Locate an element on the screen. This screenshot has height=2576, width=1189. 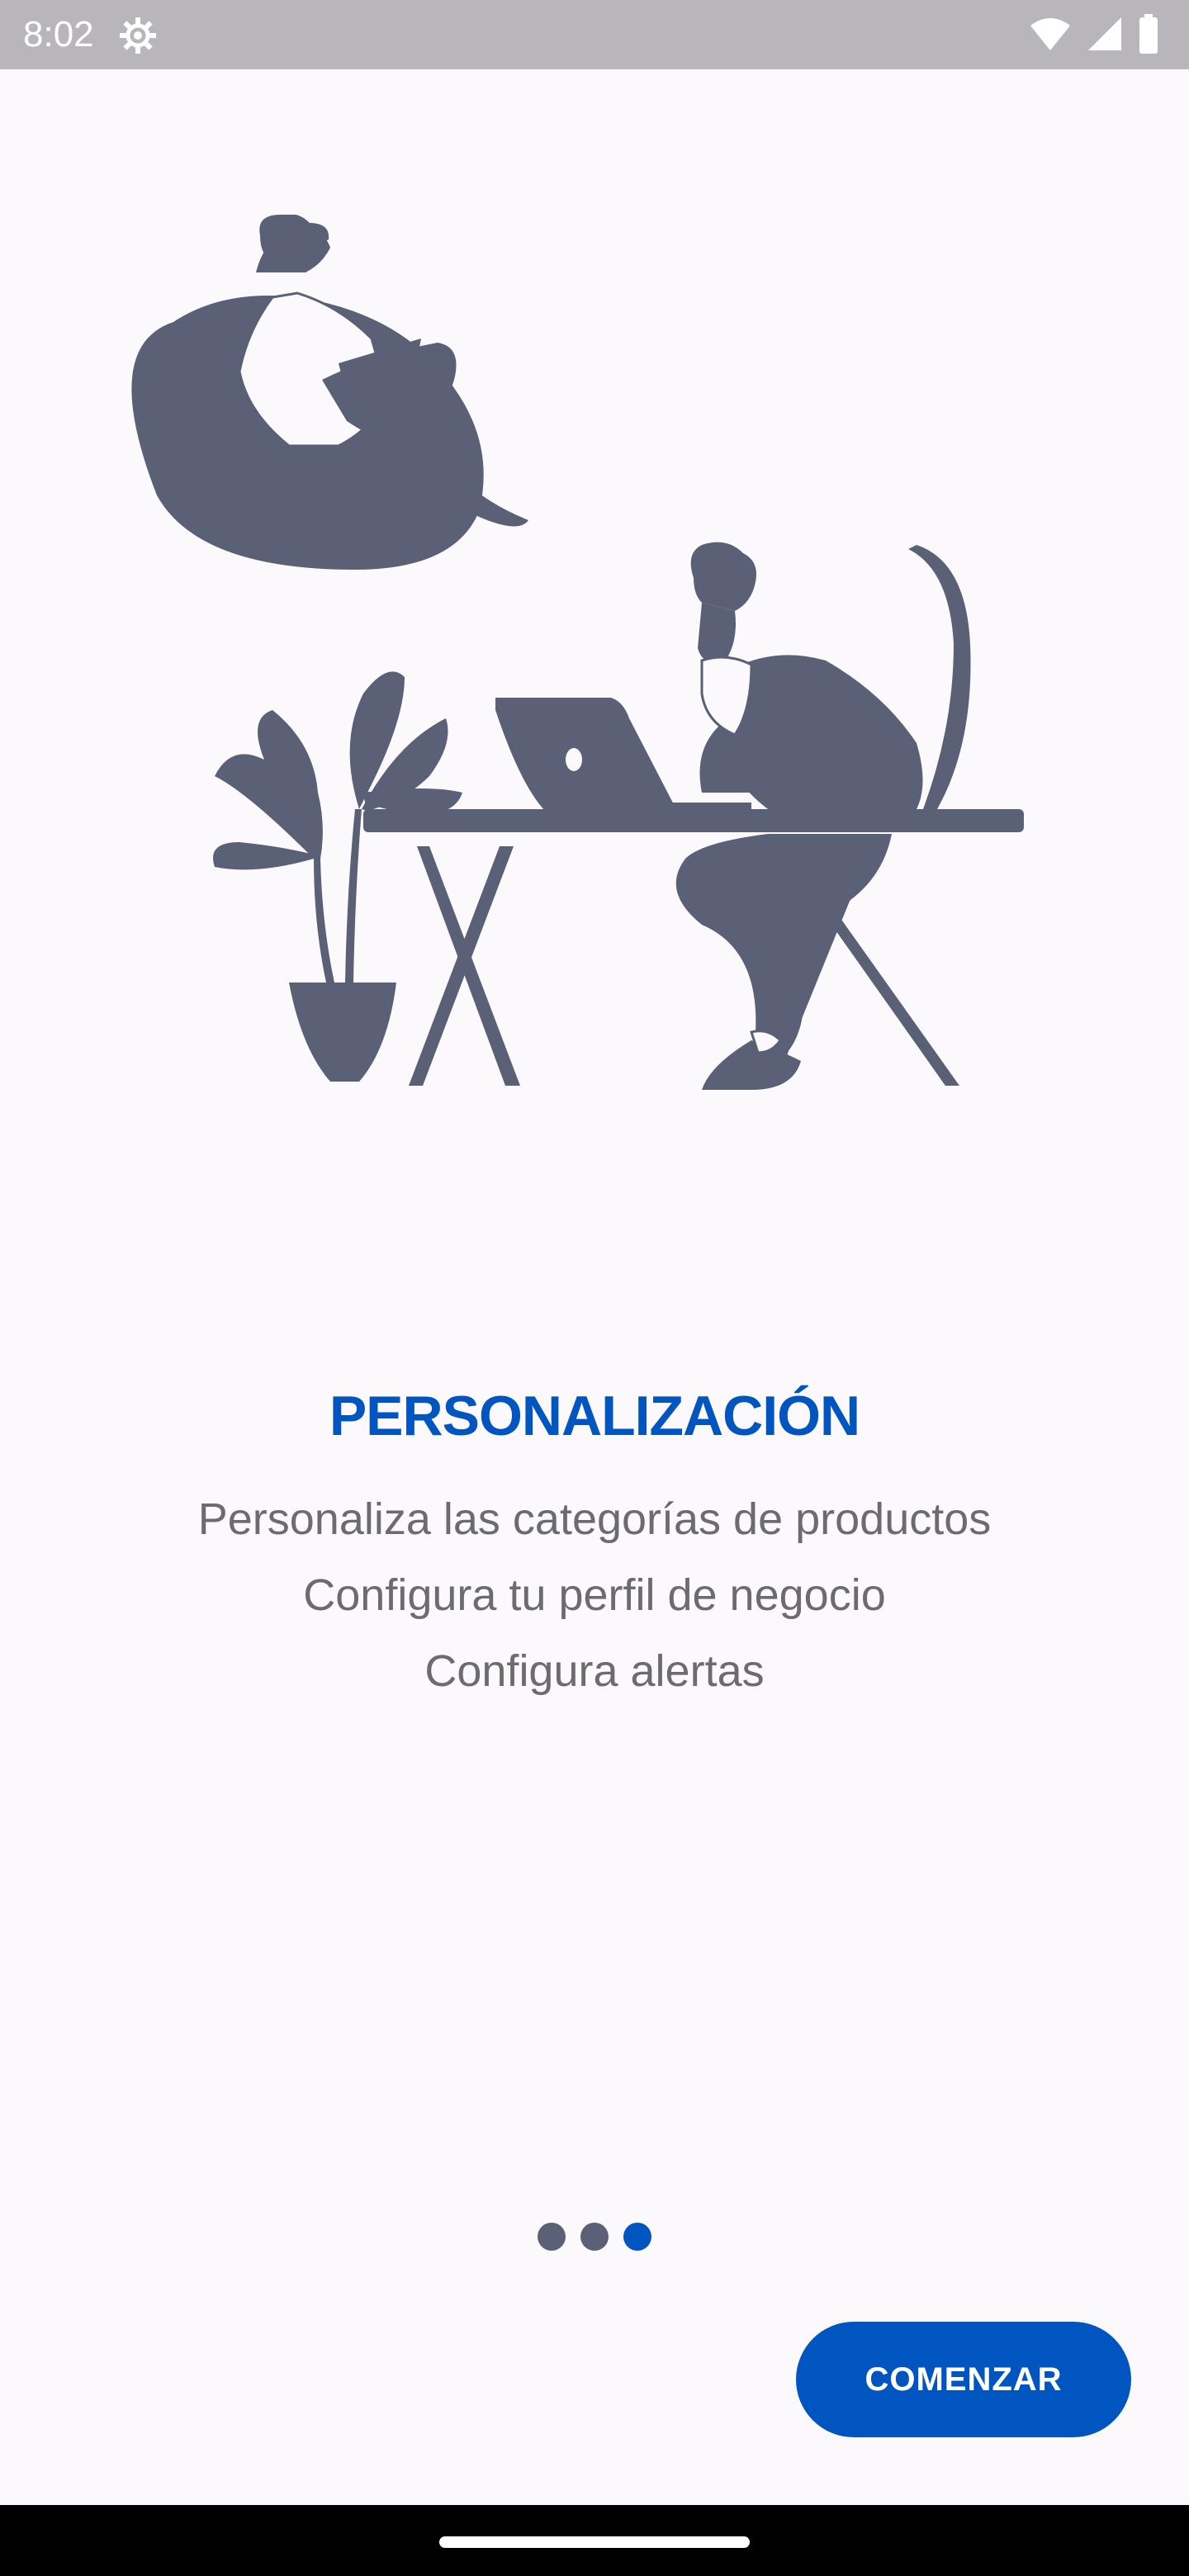
status-time: 8:02 is located at coordinates (58, 34).